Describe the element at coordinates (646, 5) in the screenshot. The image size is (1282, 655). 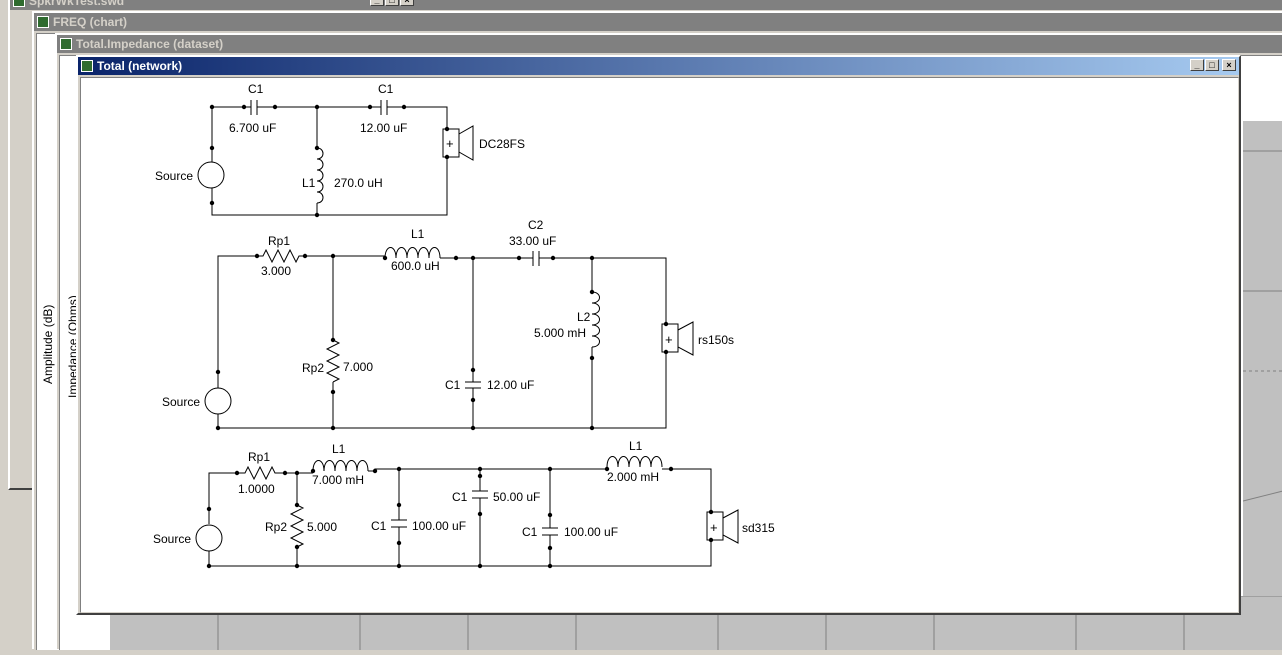
I see `top-file-titlebar: SpkrWkTest.swd _ □ ×` at that location.